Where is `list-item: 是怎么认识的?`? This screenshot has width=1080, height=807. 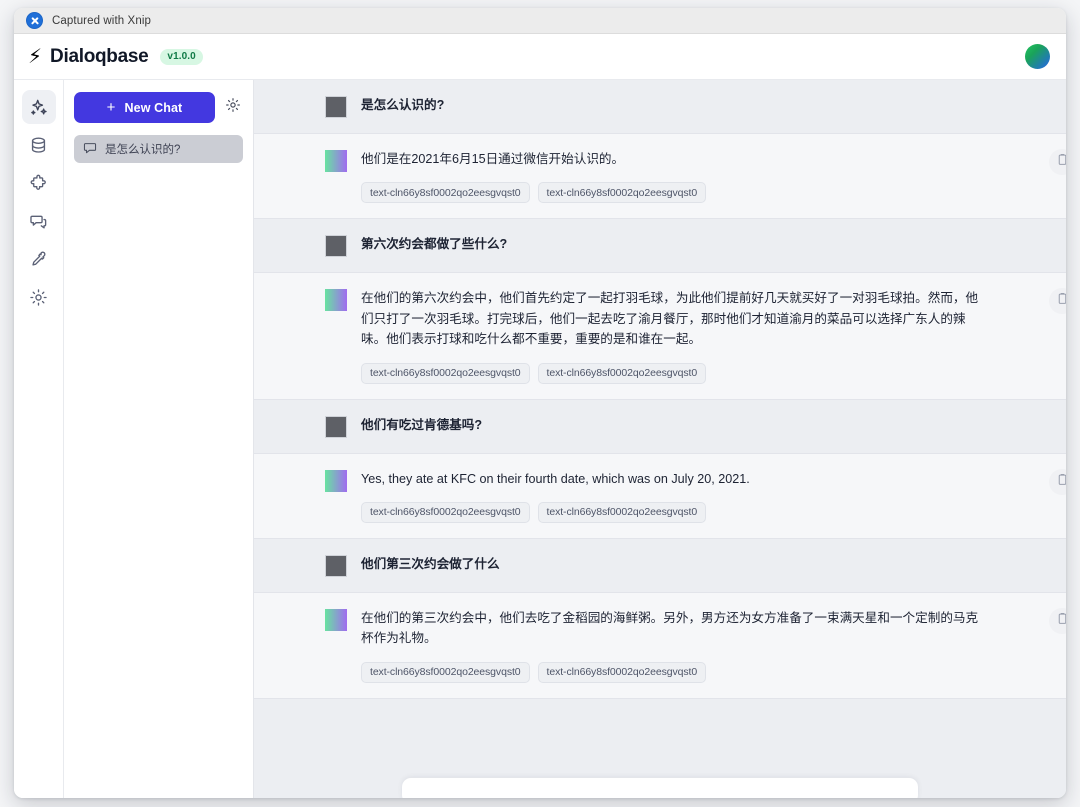
list-item: 是怎么认识的? is located at coordinates (158, 149).